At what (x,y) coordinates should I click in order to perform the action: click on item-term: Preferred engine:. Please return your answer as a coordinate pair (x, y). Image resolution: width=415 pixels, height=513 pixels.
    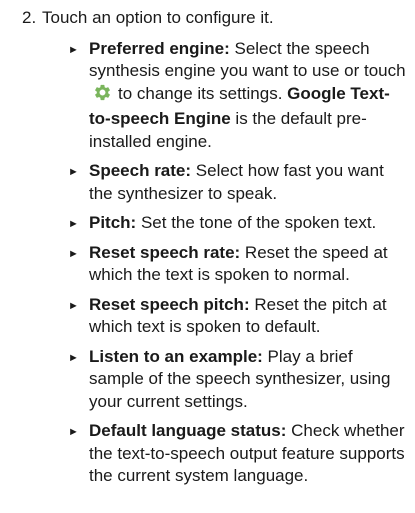
    Looking at the image, I should click on (159, 48).